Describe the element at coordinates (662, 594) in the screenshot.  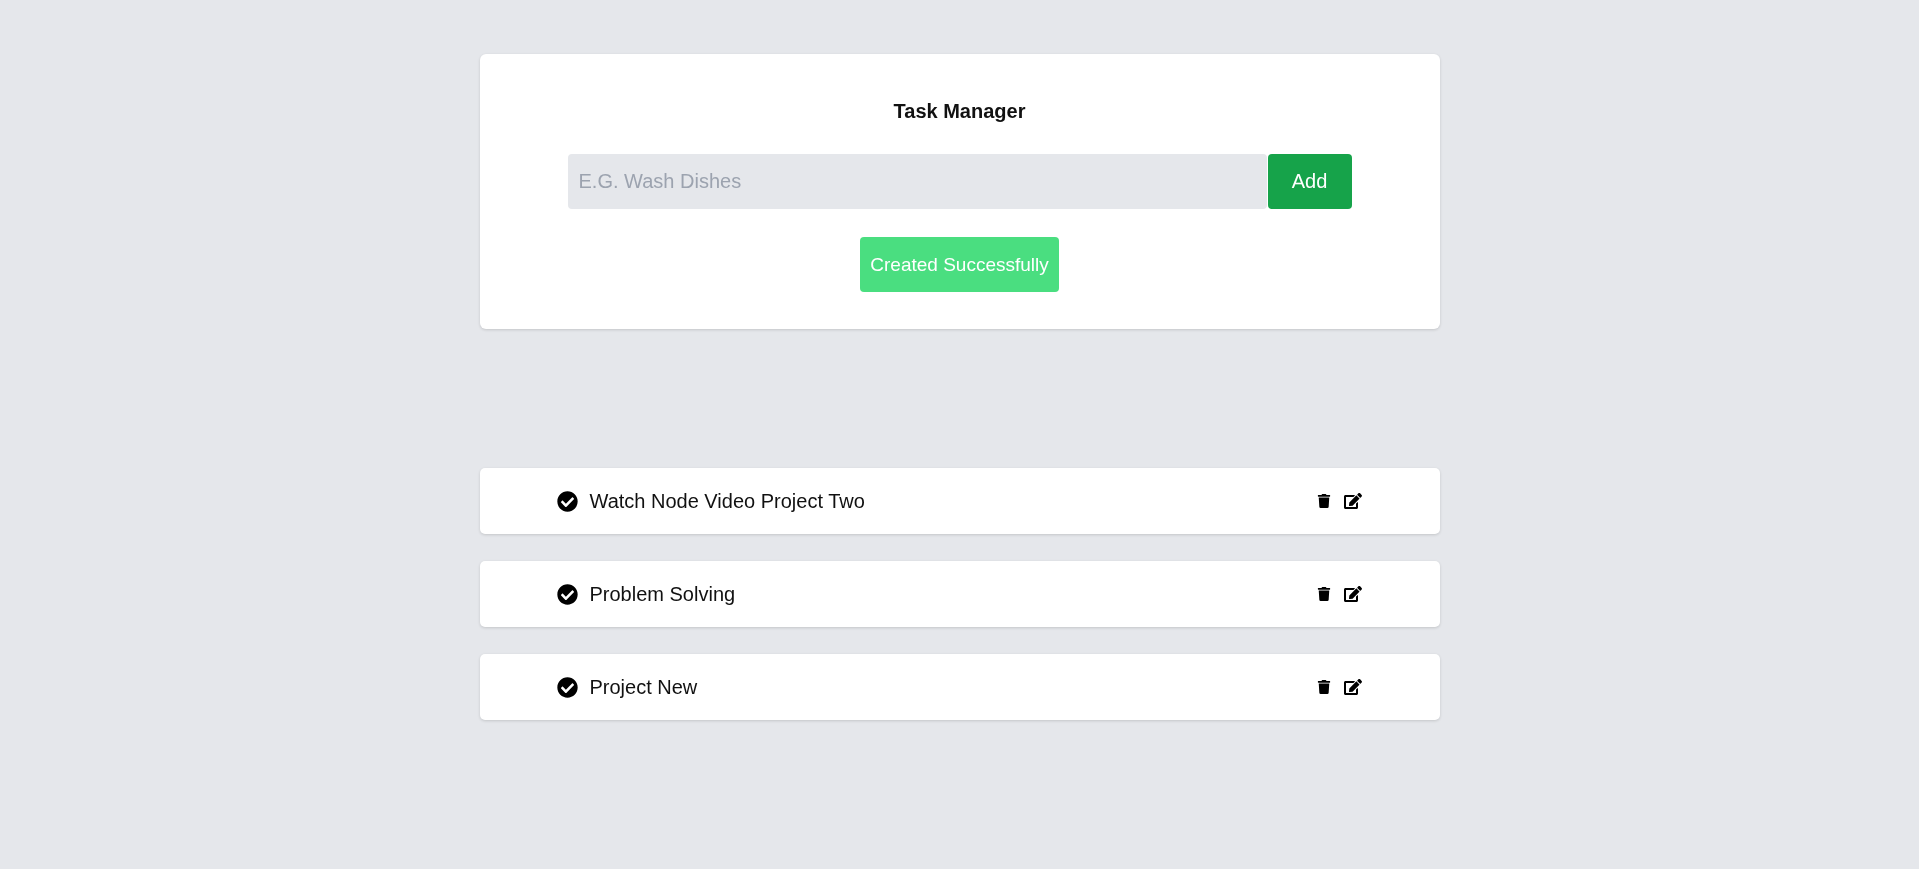
I see `task-name: Problem Solving` at that location.